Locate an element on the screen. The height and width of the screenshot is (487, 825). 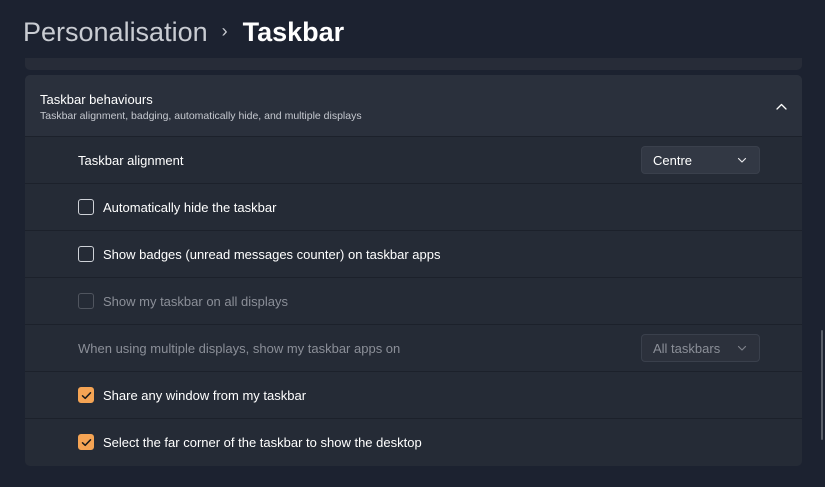
share-window-label: Share any window from my taskbar is located at coordinates (205, 395).